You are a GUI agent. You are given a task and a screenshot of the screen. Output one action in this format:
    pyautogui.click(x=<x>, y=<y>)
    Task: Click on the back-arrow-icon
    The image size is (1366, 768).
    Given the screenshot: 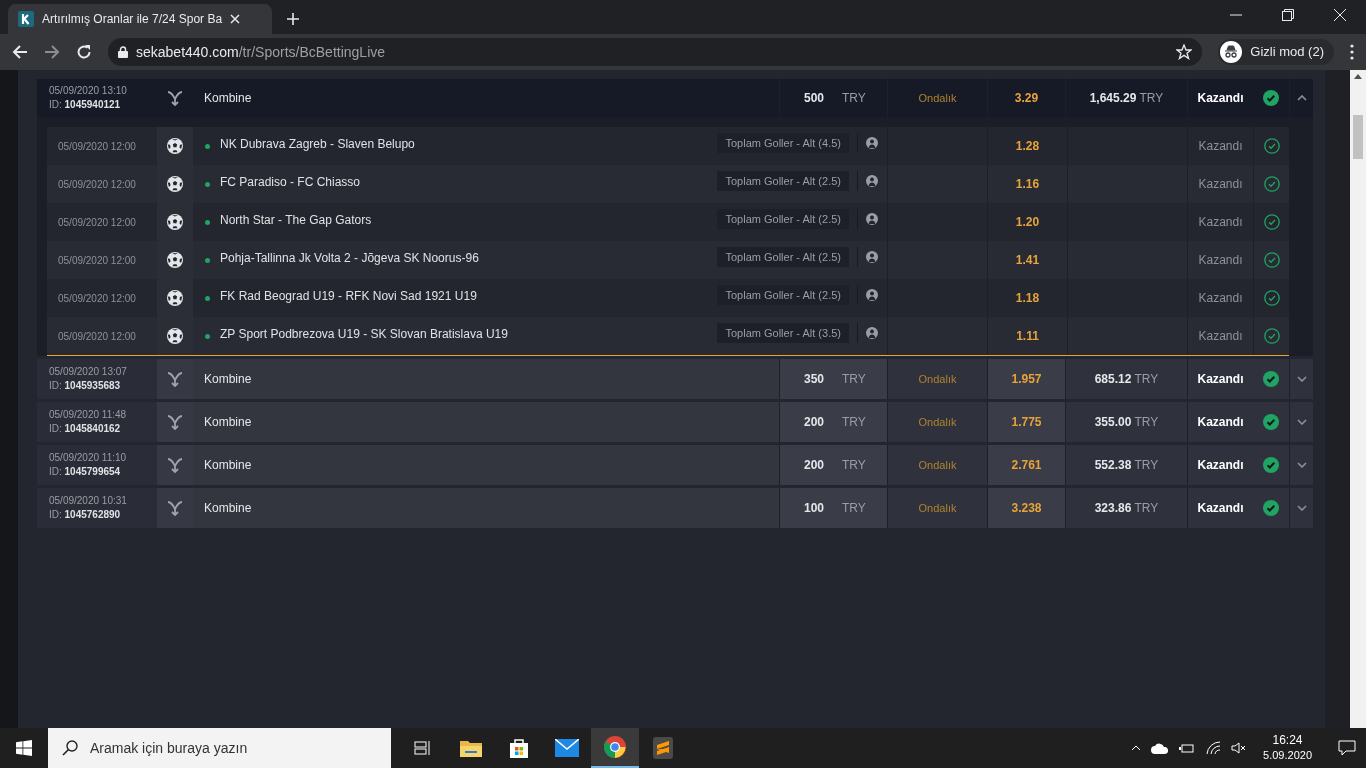 What is the action you would take?
    pyautogui.click(x=20, y=52)
    